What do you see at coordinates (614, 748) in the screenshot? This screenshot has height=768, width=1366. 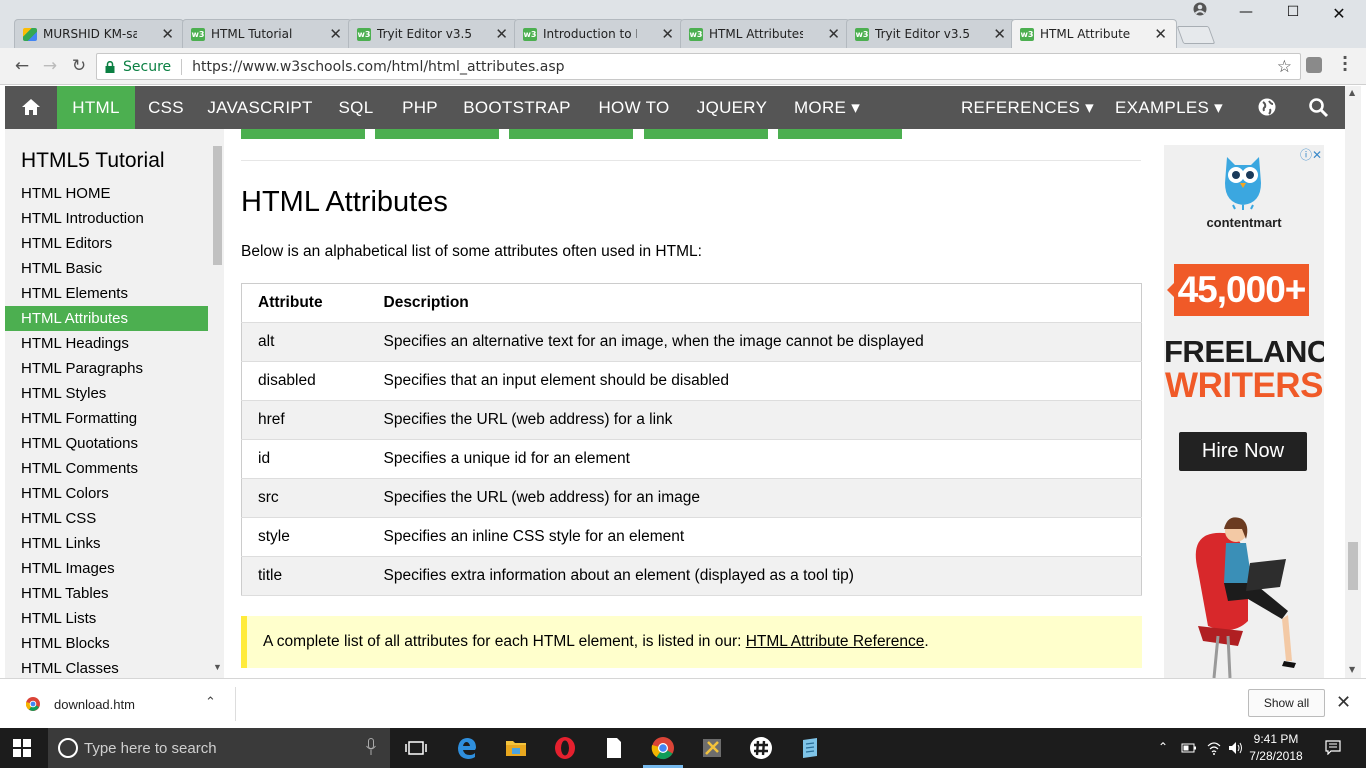 I see `notepad-icon` at bounding box center [614, 748].